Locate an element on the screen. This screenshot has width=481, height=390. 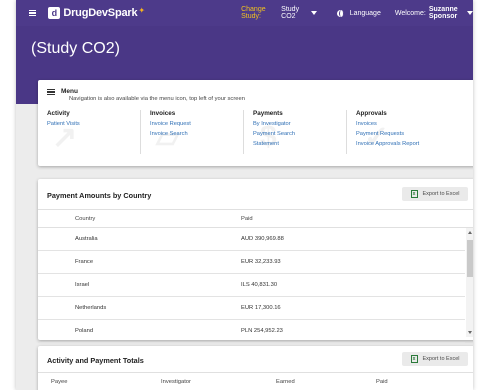
country-cell: France is located at coordinates (84, 262).